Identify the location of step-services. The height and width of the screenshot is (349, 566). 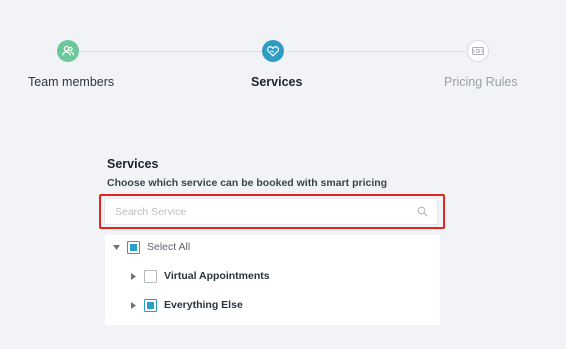
(273, 51).